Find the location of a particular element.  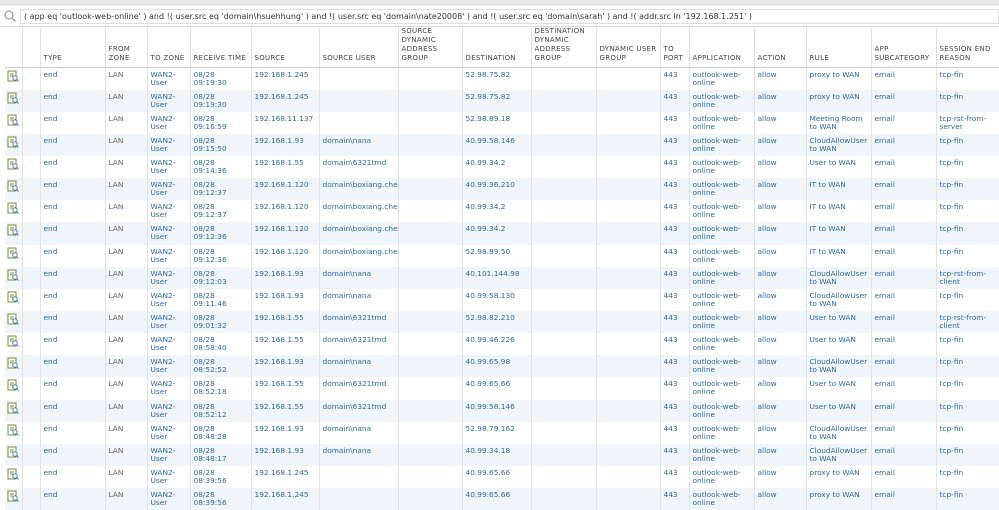

cell-source: 192.168.1.245 is located at coordinates (285, 100).